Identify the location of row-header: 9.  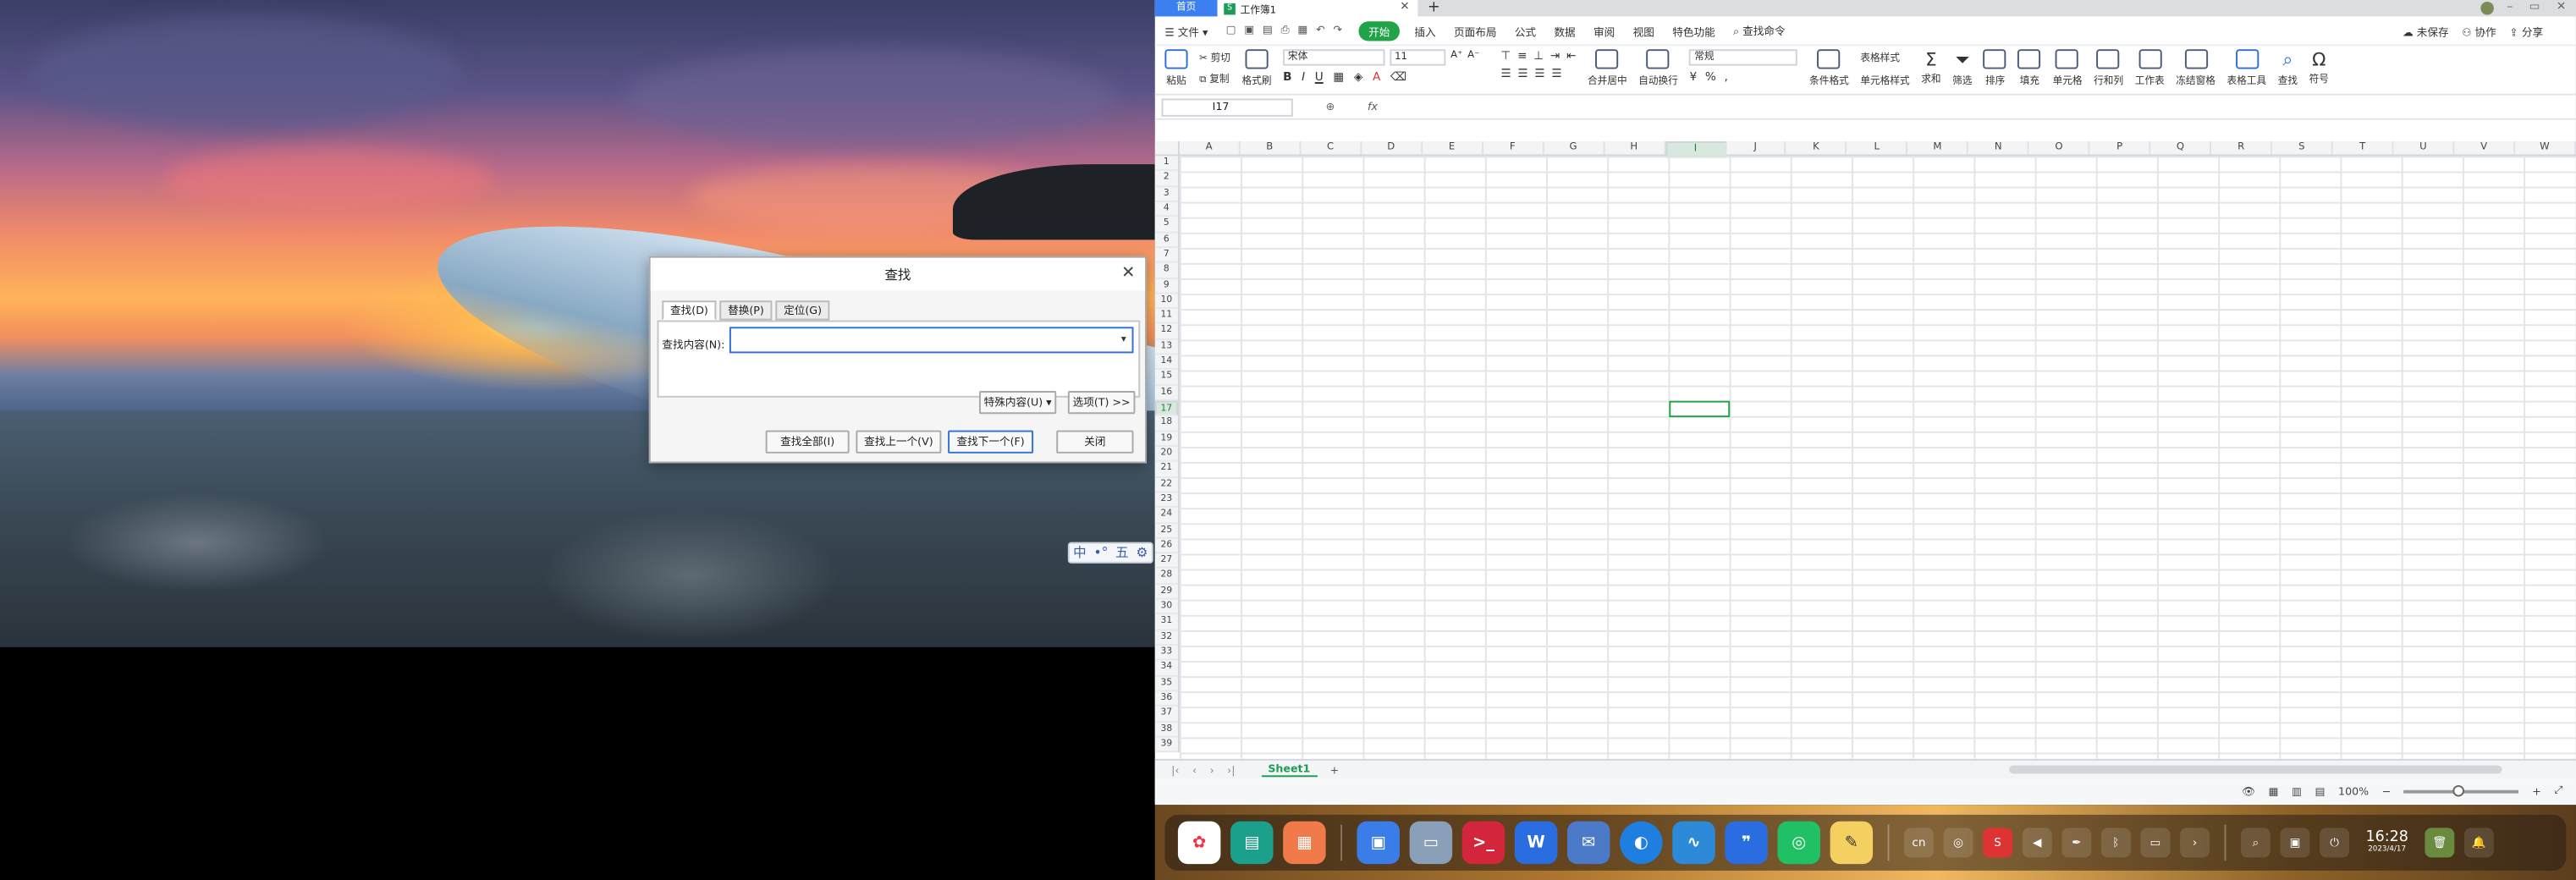
(1166, 286).